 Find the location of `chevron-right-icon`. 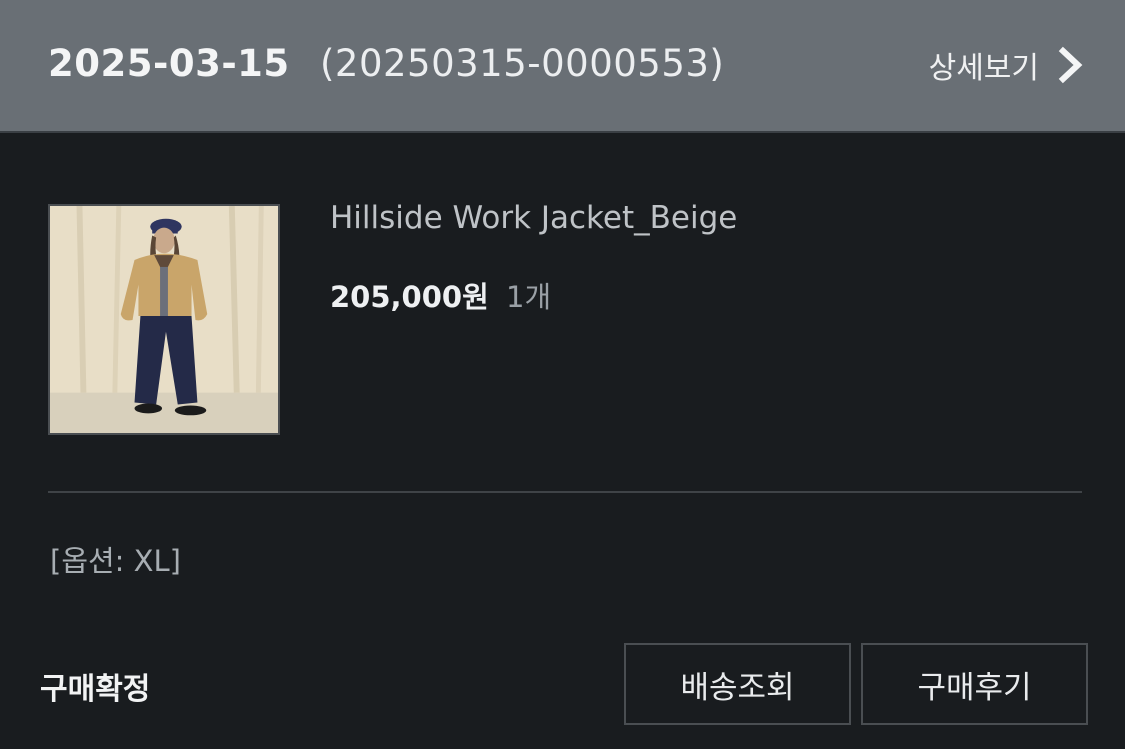

chevron-right-icon is located at coordinates (1070, 65).